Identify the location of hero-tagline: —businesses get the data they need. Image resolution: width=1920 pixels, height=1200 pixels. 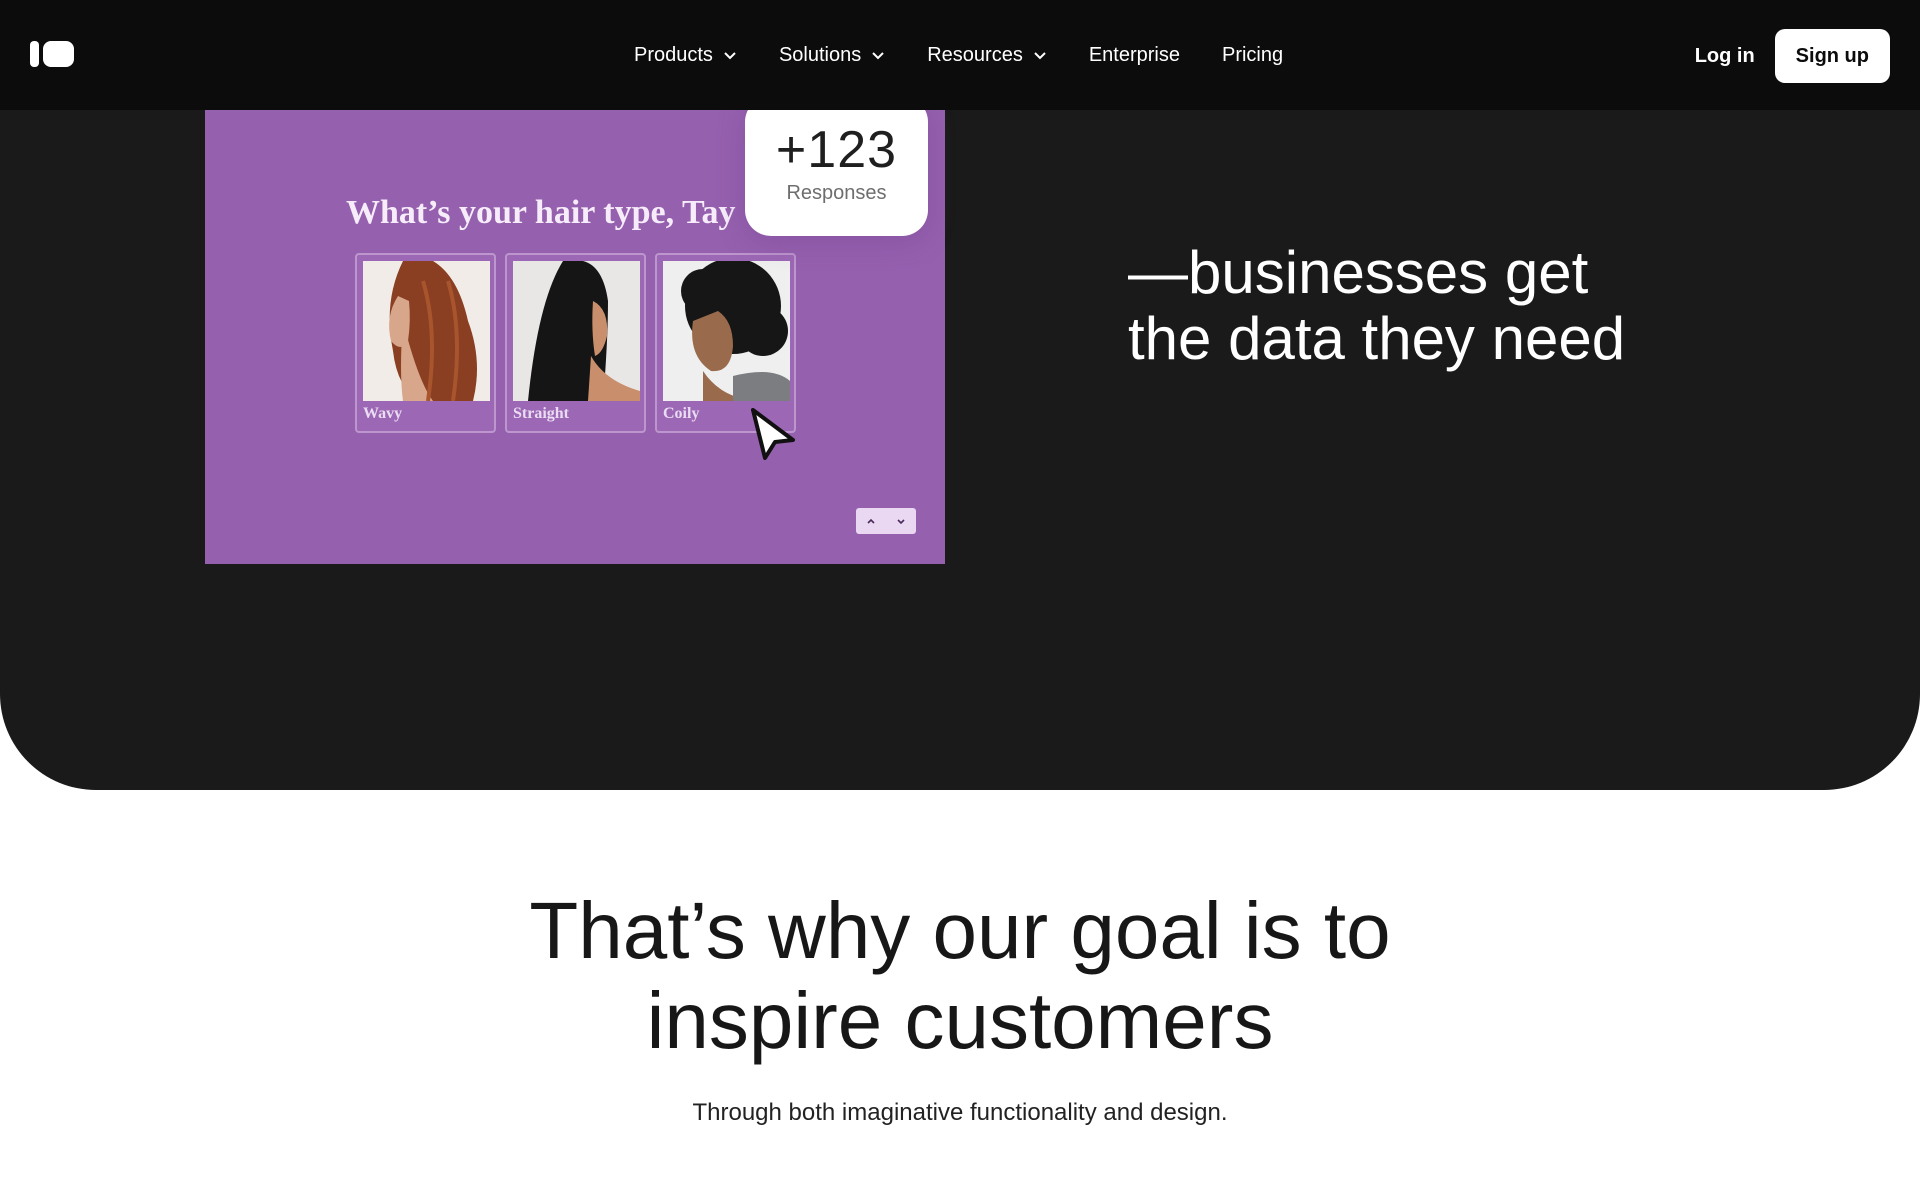
(1408, 306).